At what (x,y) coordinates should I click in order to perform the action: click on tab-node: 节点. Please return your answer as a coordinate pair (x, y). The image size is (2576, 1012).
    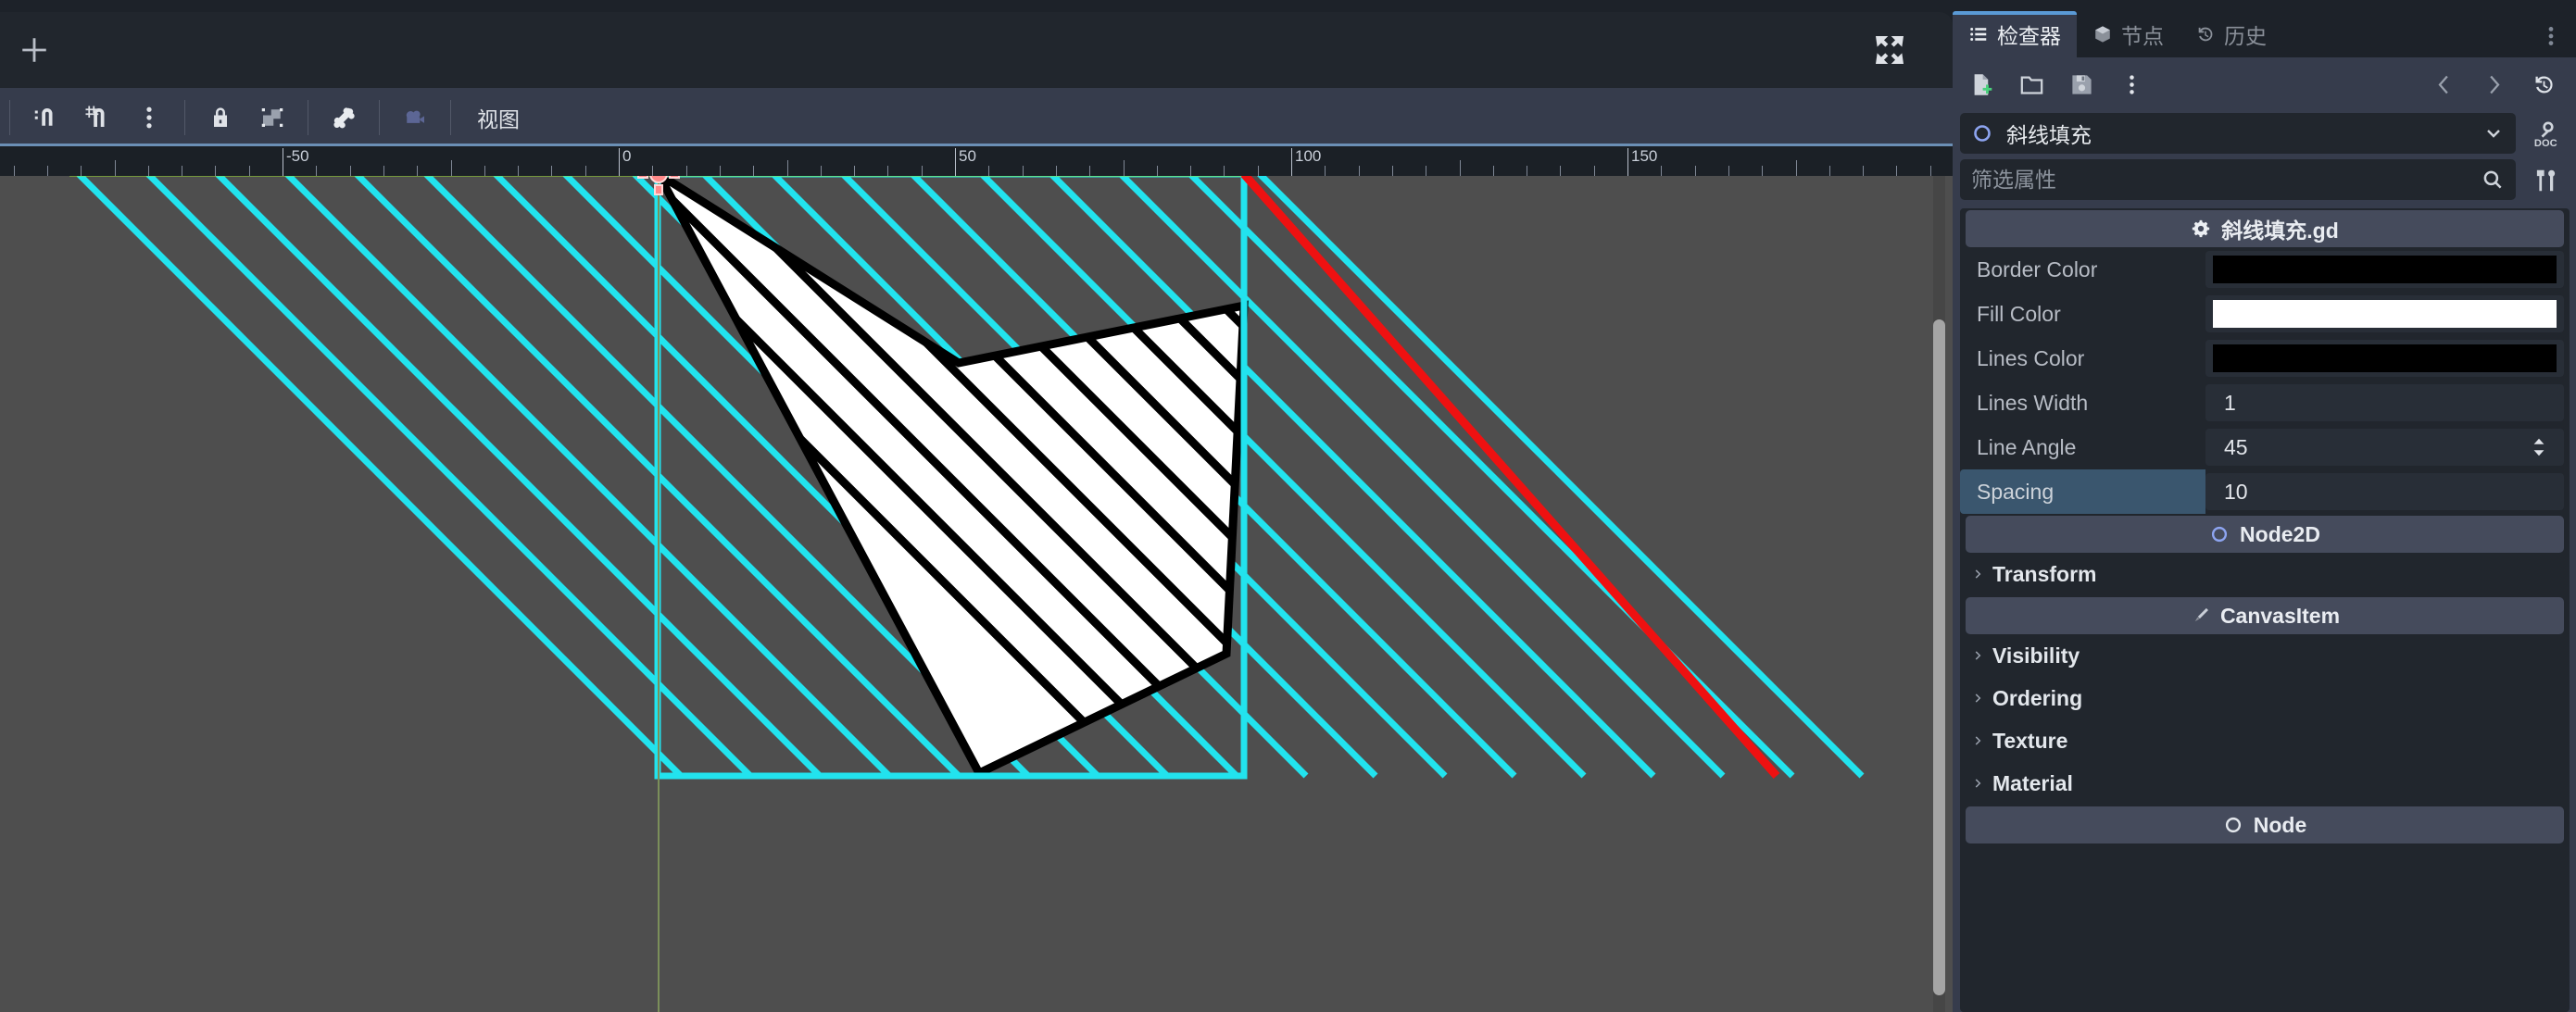
    Looking at the image, I should click on (2128, 34).